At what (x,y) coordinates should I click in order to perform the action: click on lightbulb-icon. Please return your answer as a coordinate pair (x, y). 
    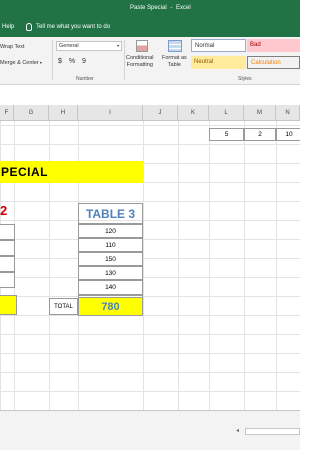
    Looking at the image, I should click on (29, 27).